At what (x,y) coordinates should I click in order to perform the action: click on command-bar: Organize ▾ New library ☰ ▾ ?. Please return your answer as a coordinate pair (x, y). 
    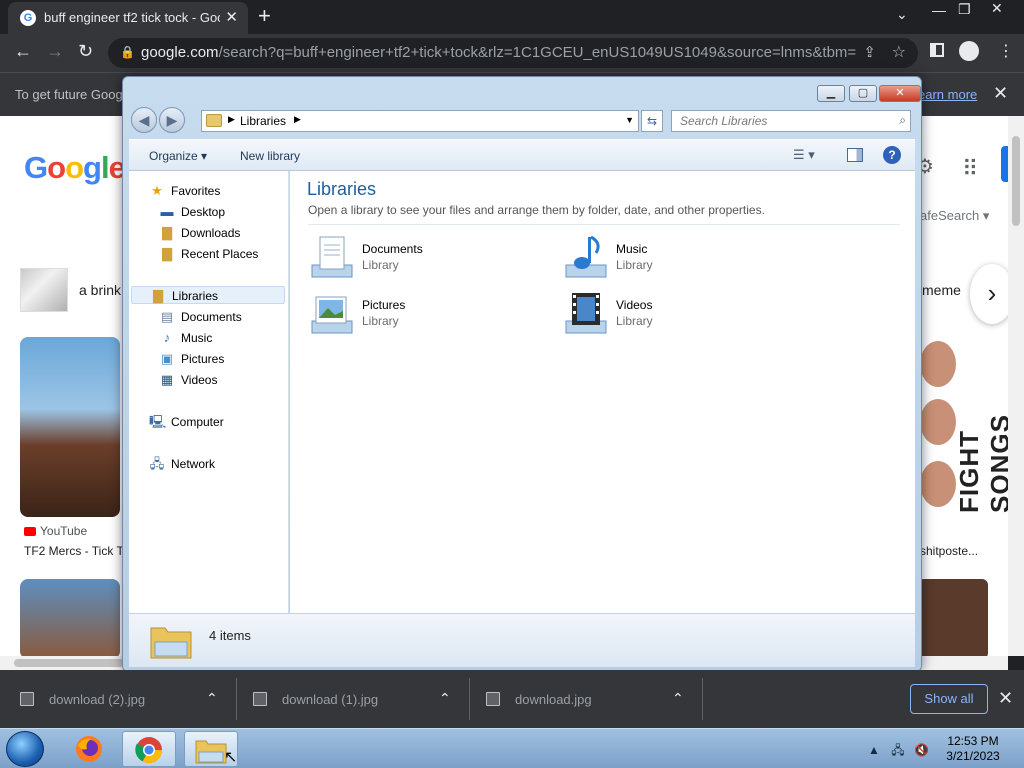
    Looking at the image, I should click on (522, 155).